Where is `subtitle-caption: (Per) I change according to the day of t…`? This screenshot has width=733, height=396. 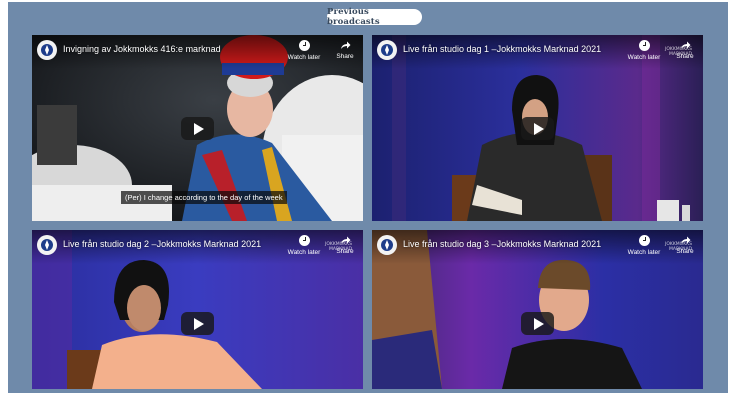
subtitle-caption: (Per) I change according to the day of t… is located at coordinates (204, 197).